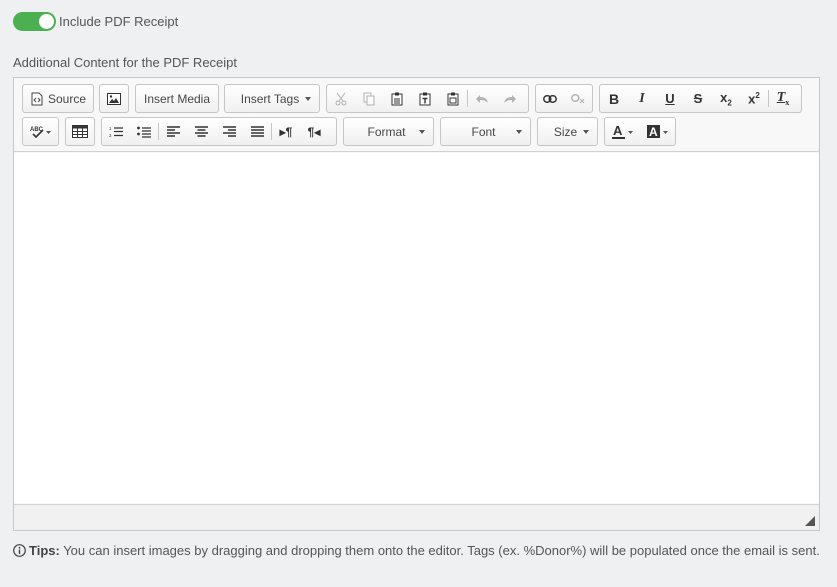 The height and width of the screenshot is (587, 837). I want to click on bold-icon: B, so click(614, 98).